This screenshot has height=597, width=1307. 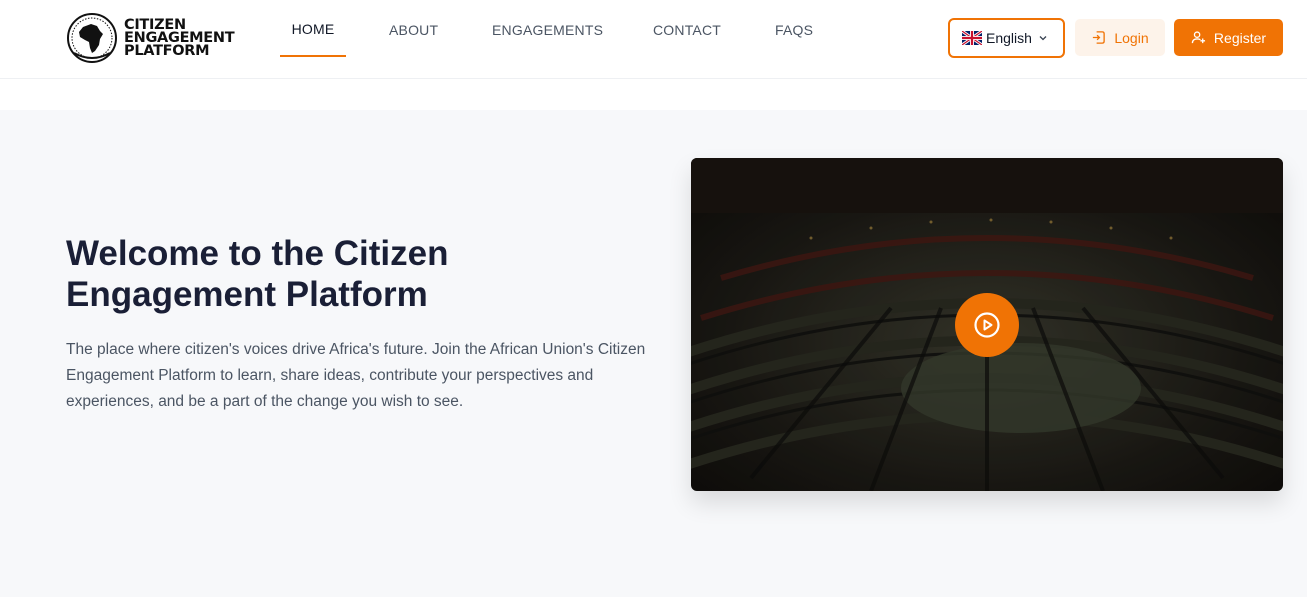 I want to click on play-button, so click(x=987, y=325).